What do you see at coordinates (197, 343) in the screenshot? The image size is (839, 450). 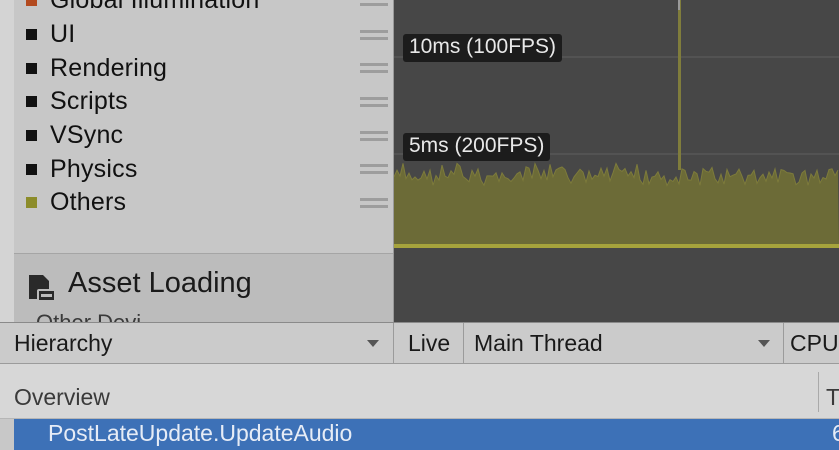 I see `view-mode-dropdown: Hierarchy` at bounding box center [197, 343].